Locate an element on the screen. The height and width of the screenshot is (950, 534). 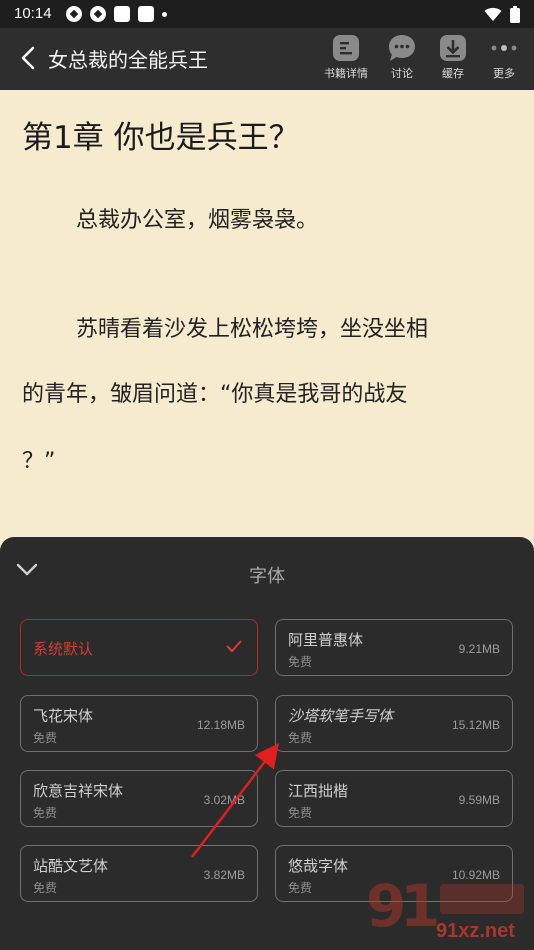
font-option: 沙塔软笔手写体 免费 15.12MB is located at coordinates (394, 723).